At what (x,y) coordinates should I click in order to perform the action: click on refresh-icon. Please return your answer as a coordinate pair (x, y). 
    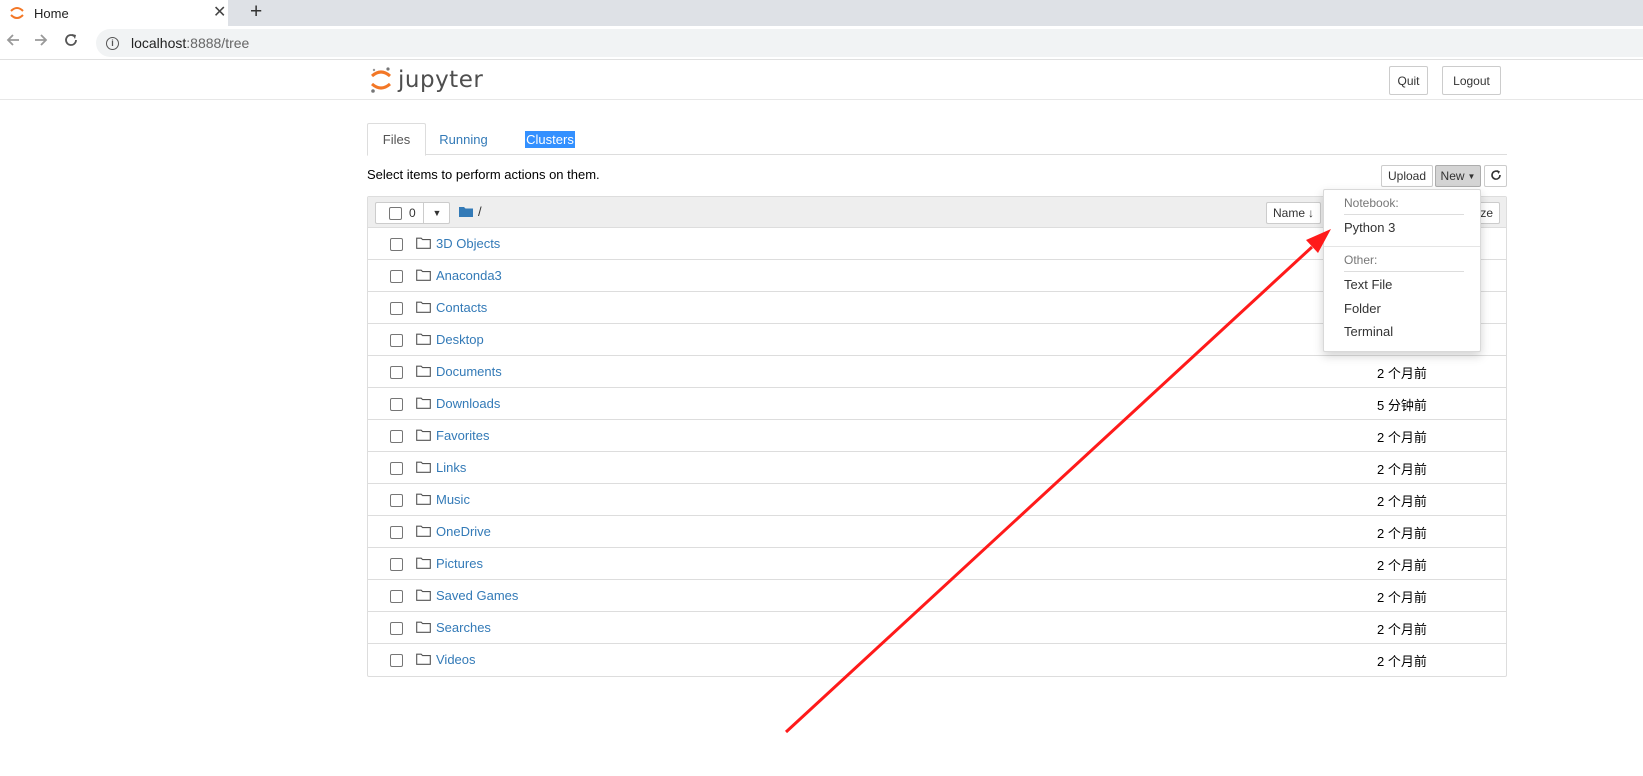
    Looking at the image, I should click on (1496, 176).